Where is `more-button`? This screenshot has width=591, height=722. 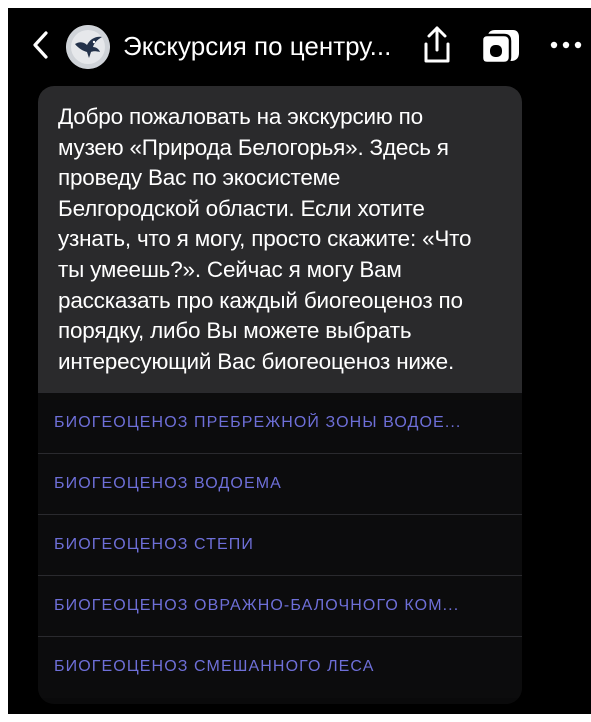
more-button is located at coordinates (566, 45).